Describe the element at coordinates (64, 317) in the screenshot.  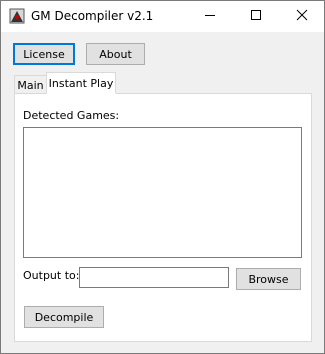
I see `decompile-button: Decompile` at that location.